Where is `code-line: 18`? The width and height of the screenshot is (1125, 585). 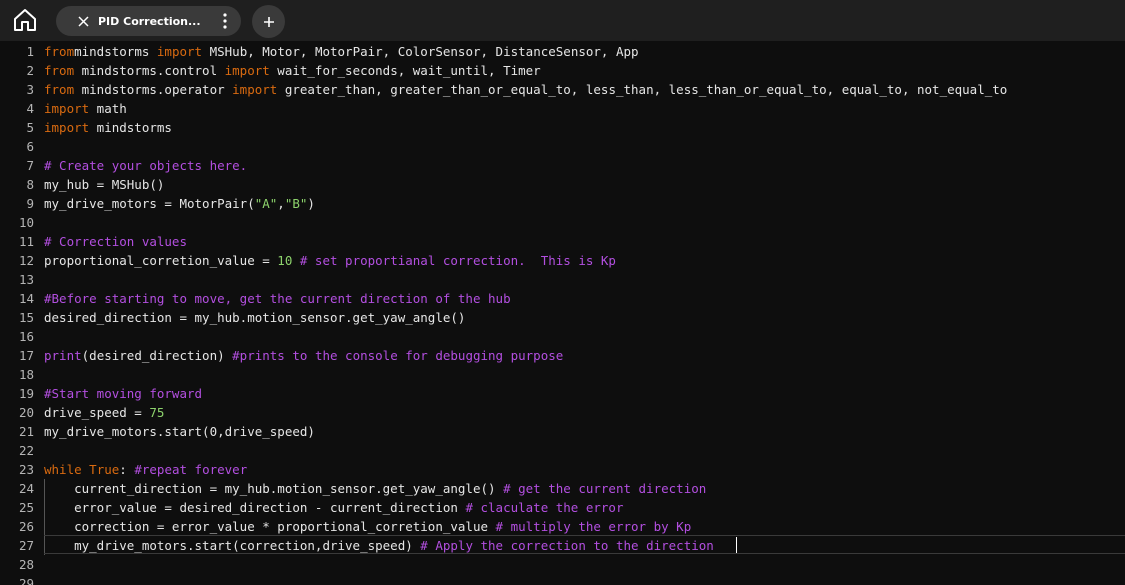 code-line: 18 is located at coordinates (562, 374).